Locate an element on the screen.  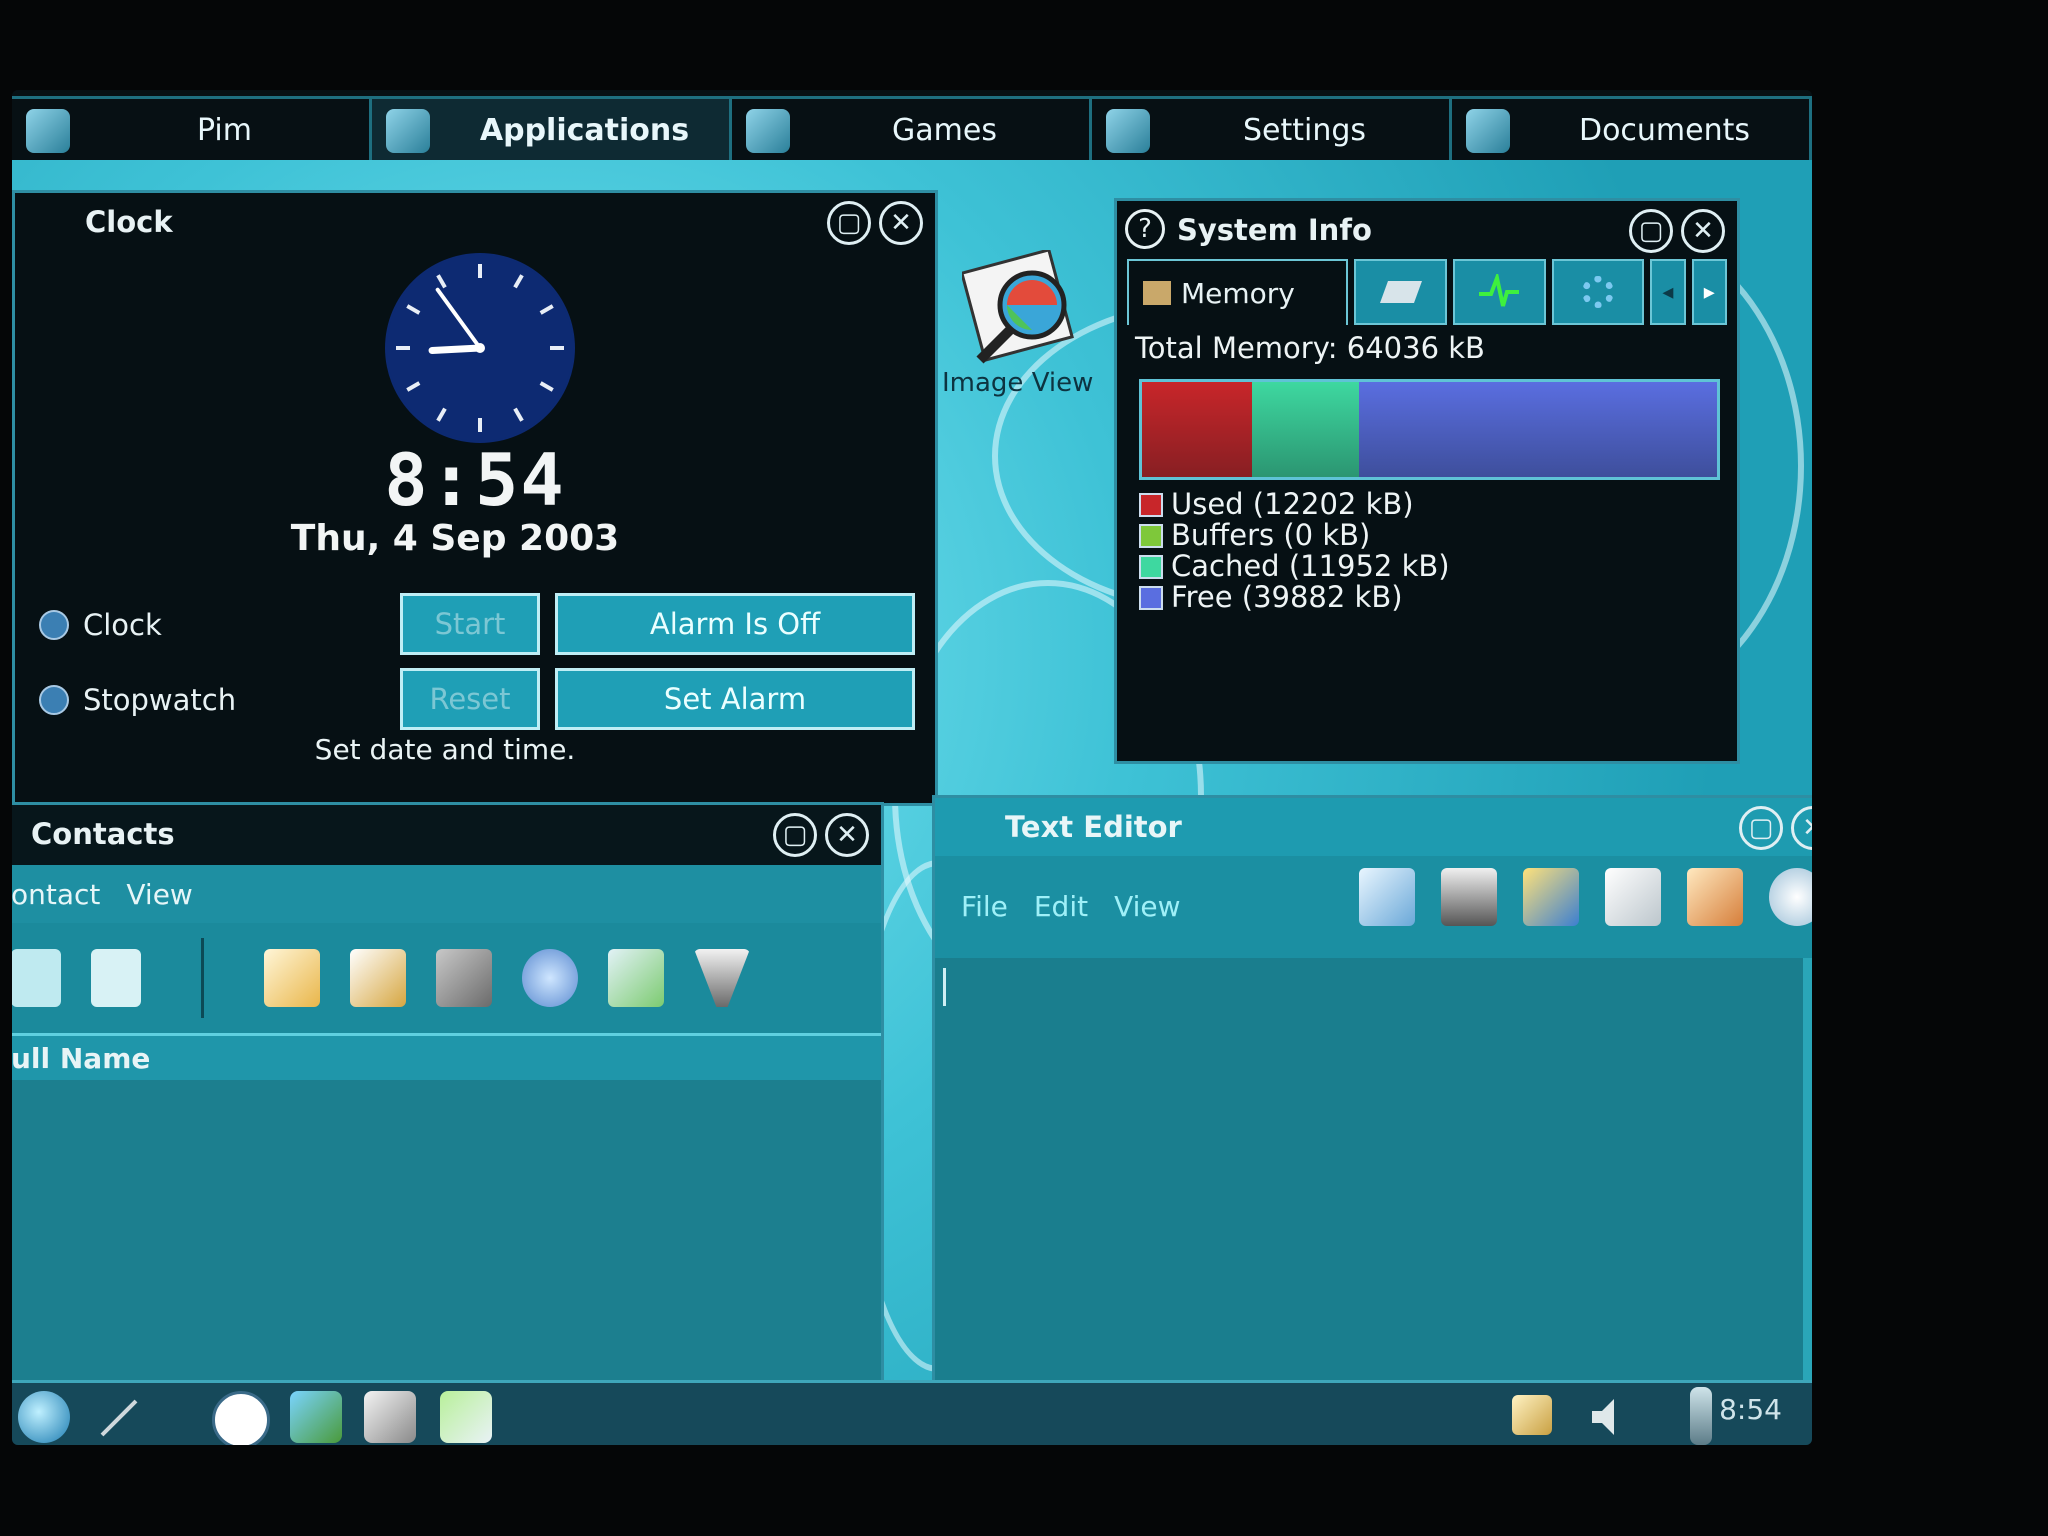
radio-label: Stopwatch is located at coordinates (160, 700).